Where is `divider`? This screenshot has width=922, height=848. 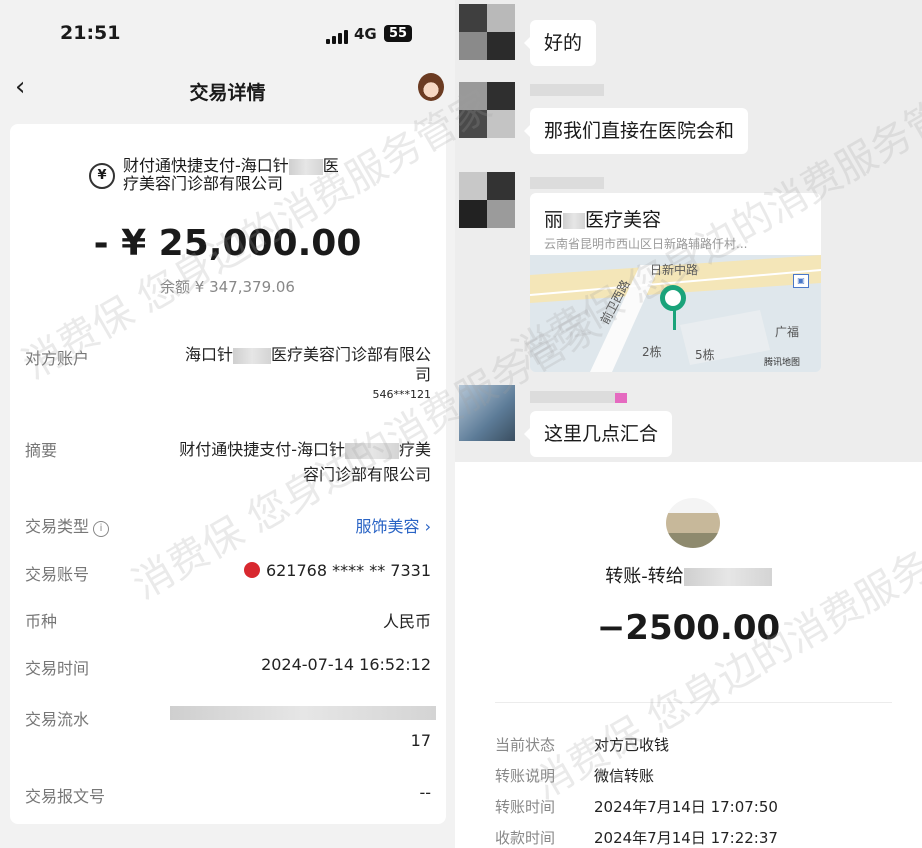
divider is located at coordinates (693, 702).